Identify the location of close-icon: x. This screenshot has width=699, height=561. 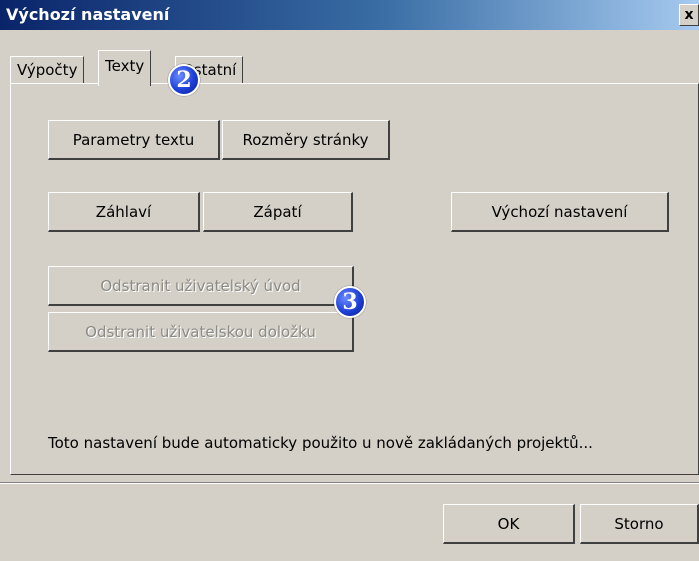
(689, 15).